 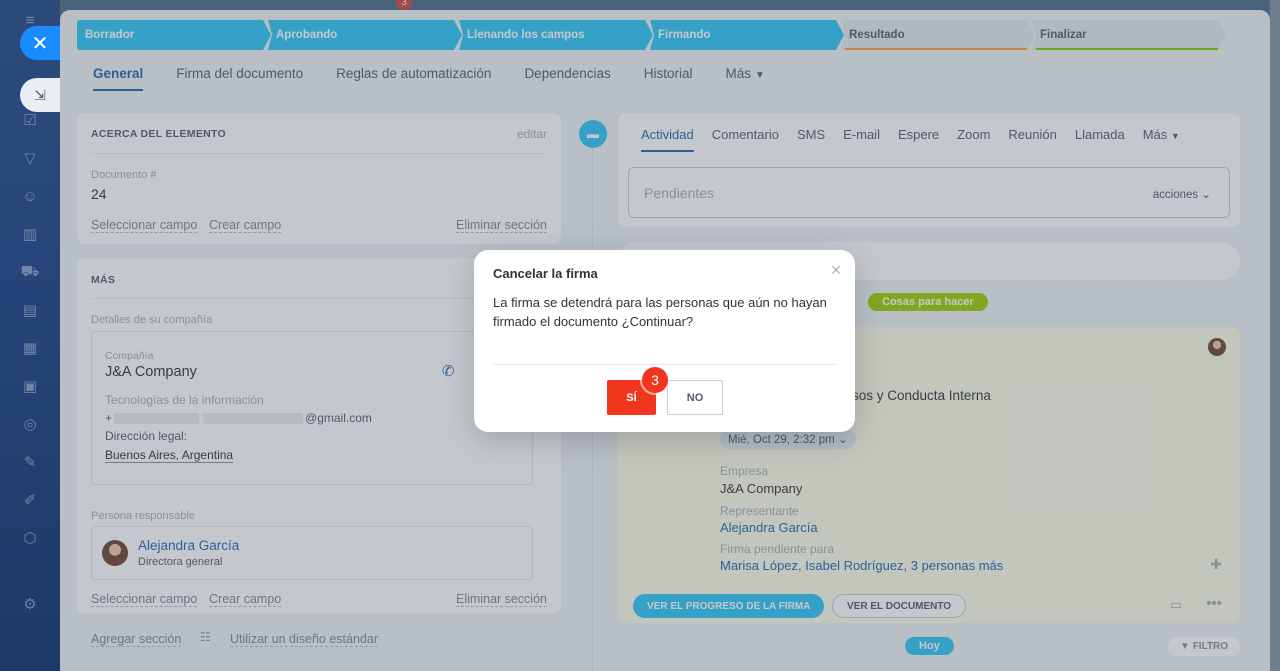 What do you see at coordinates (30, 234) in the screenshot?
I see `analytics-icon: ▥` at bounding box center [30, 234].